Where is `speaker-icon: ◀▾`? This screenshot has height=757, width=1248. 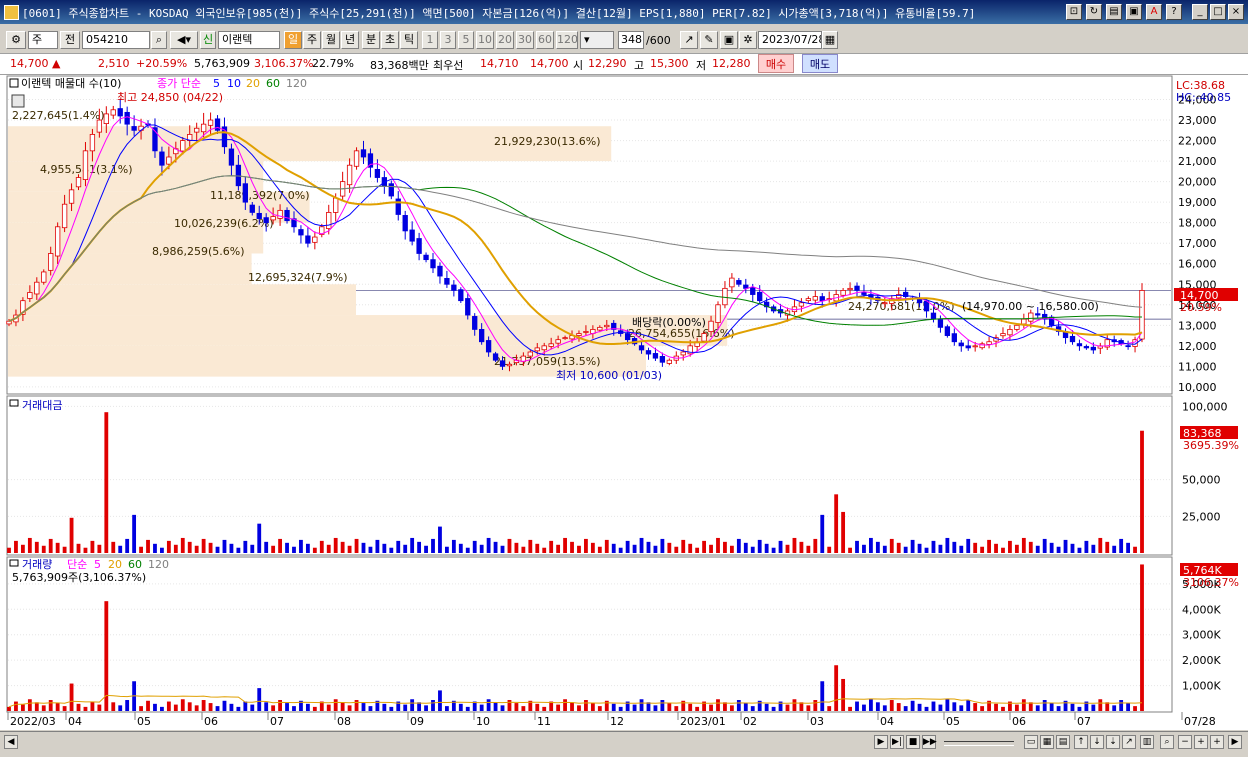
speaker-icon: ◀▾ is located at coordinates (184, 40).